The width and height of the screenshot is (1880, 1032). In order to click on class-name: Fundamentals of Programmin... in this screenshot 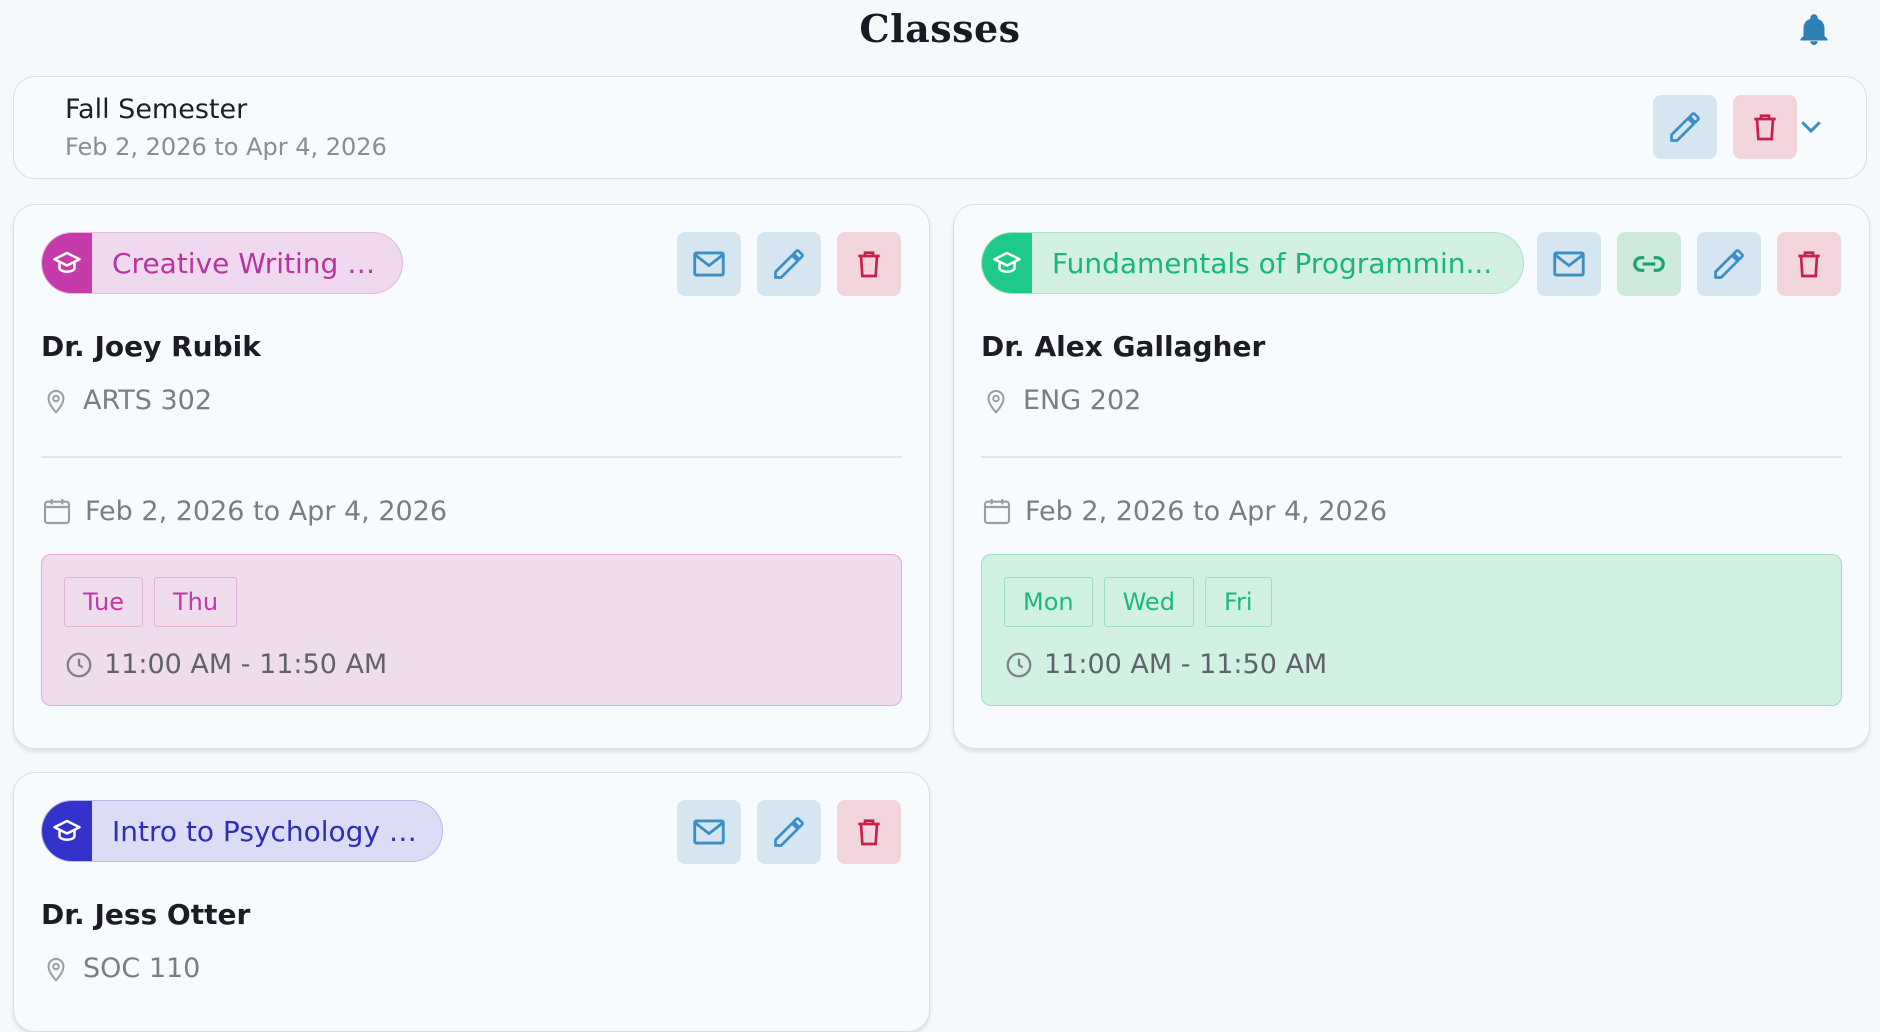, I will do `click(1272, 263)`.